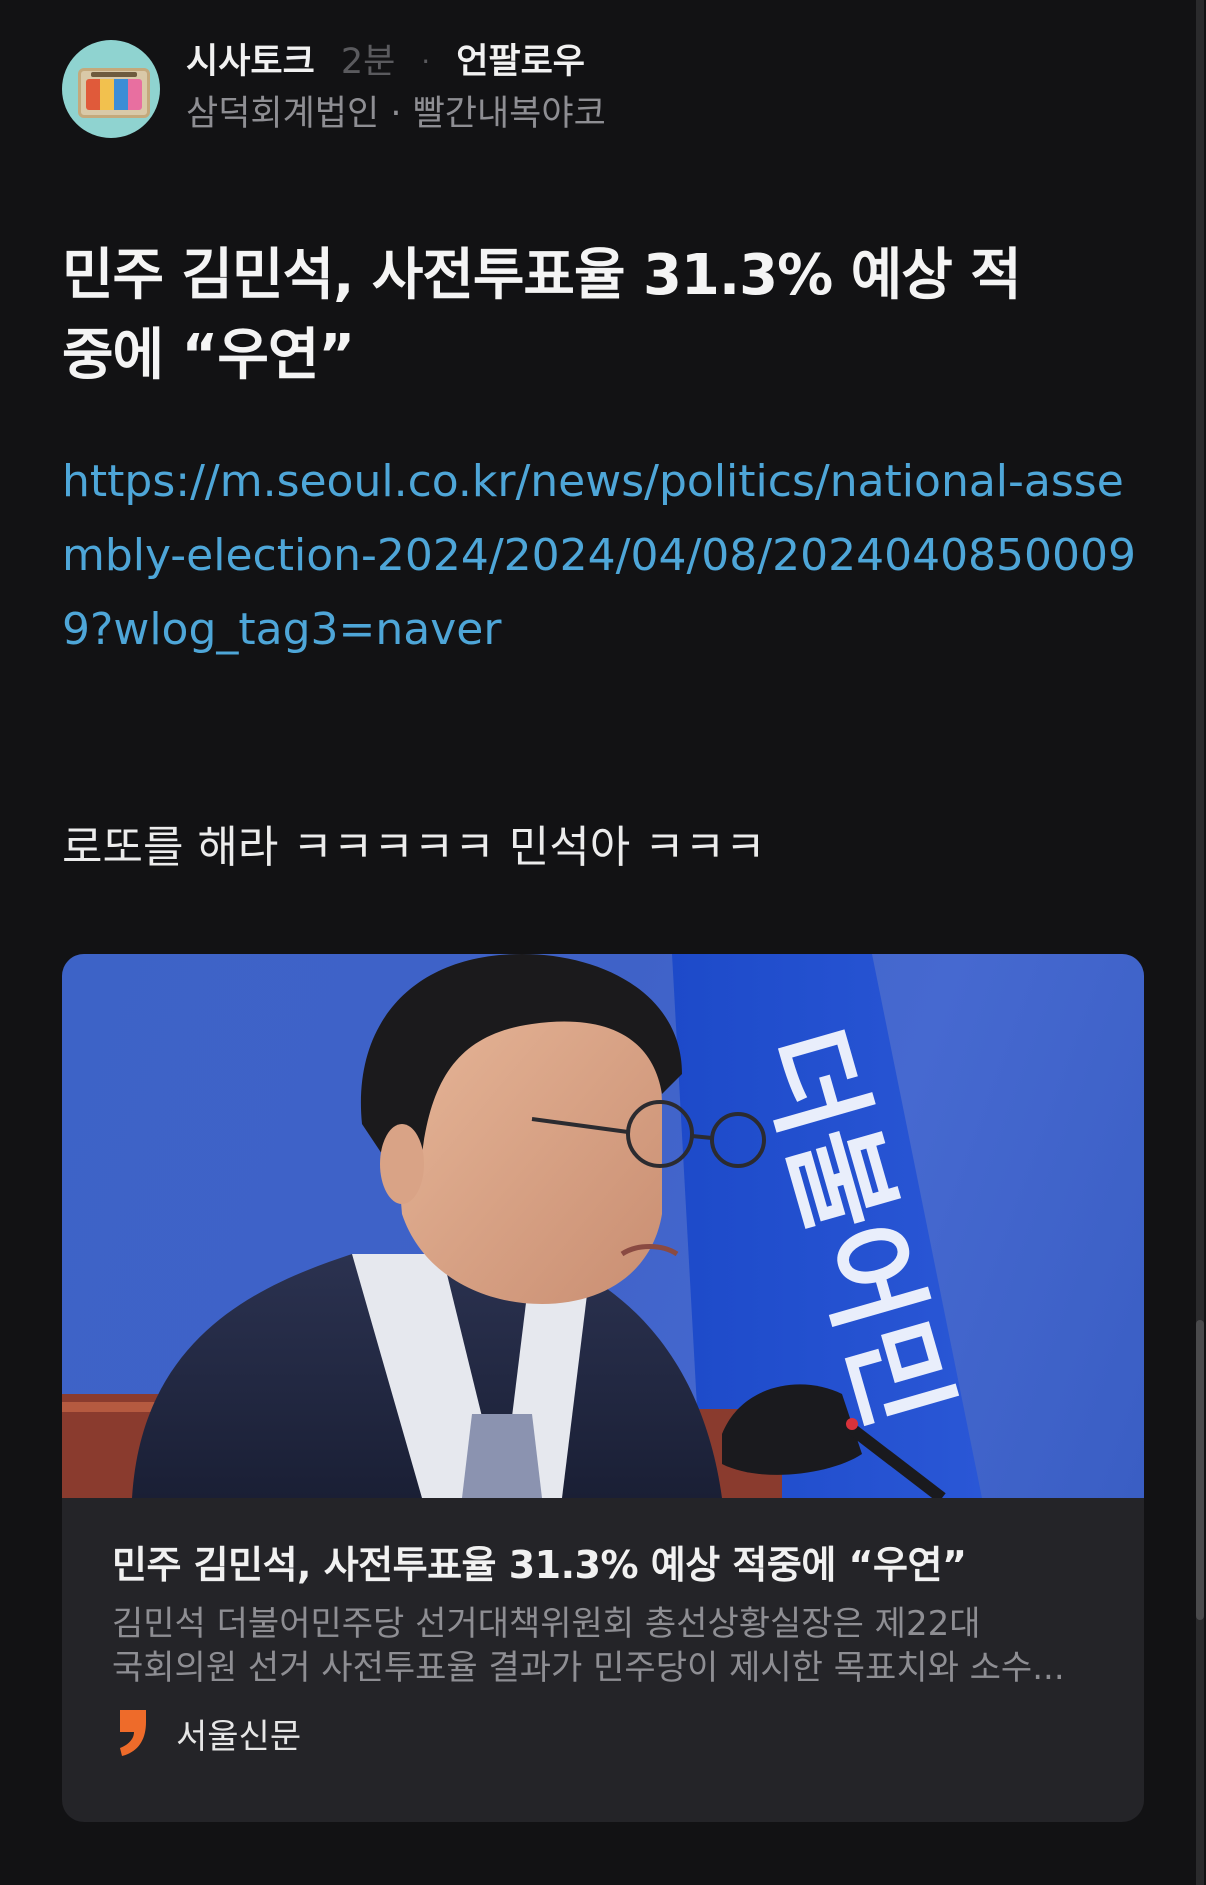 The width and height of the screenshot is (1206, 1885). I want to click on card-source: 서울신문, so click(612, 1733).